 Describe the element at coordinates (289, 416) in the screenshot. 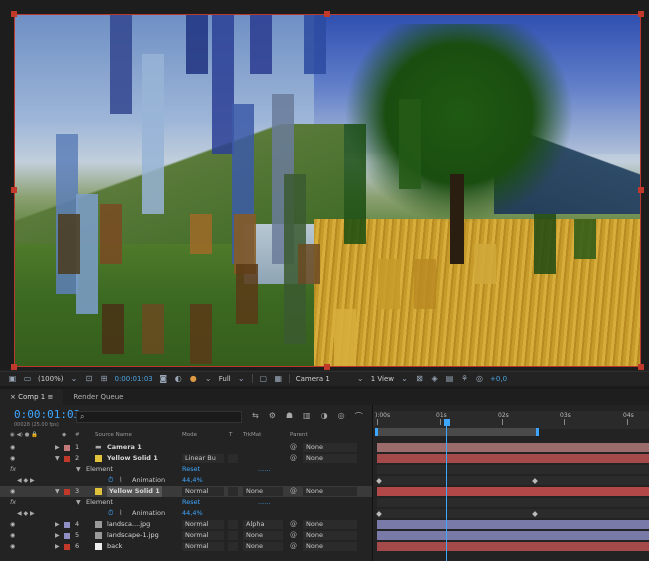

I see `hide-shy-layers-icon: ☗` at that location.